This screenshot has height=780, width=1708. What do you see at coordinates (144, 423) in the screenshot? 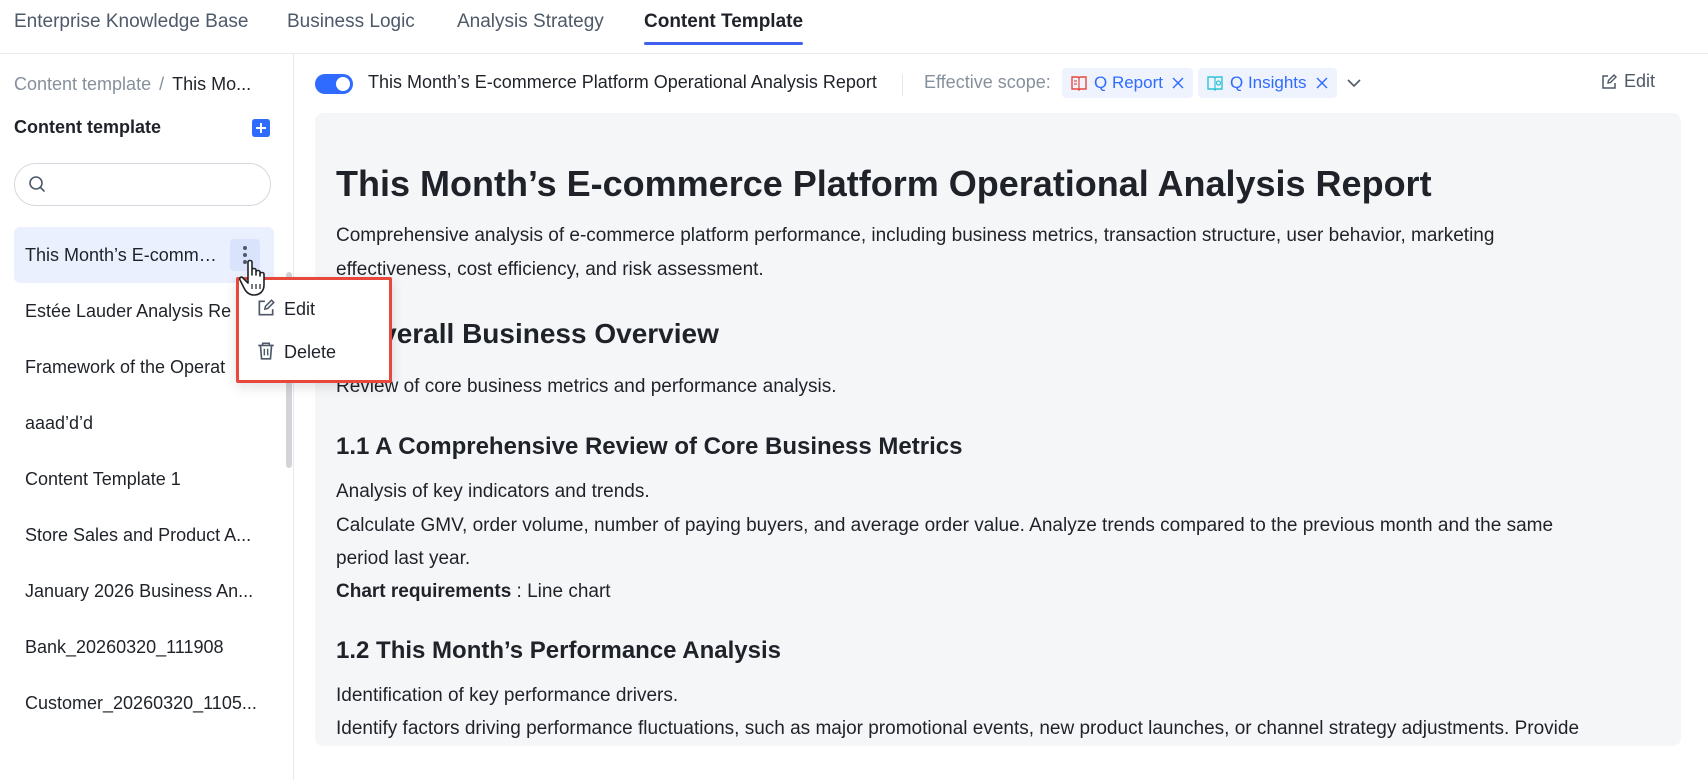
I see `list-item: aaad’d’d` at bounding box center [144, 423].